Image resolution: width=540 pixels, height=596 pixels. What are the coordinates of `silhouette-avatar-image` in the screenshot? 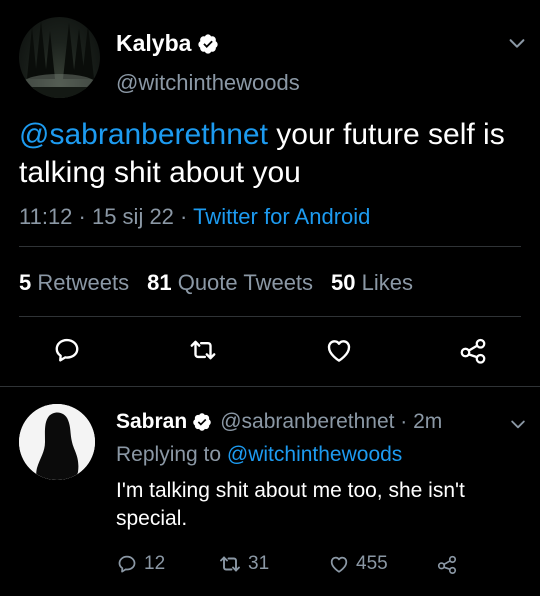 It's located at (57, 442).